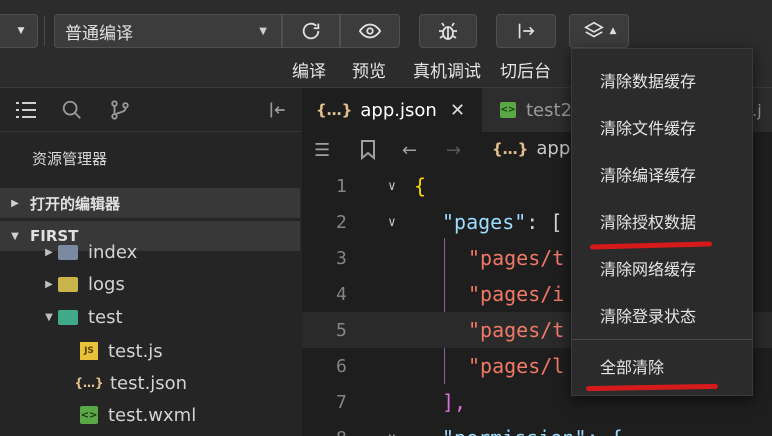 This screenshot has width=772, height=436. Describe the element at coordinates (516, 366) in the screenshot. I see `code-text: "pages/l` at that location.